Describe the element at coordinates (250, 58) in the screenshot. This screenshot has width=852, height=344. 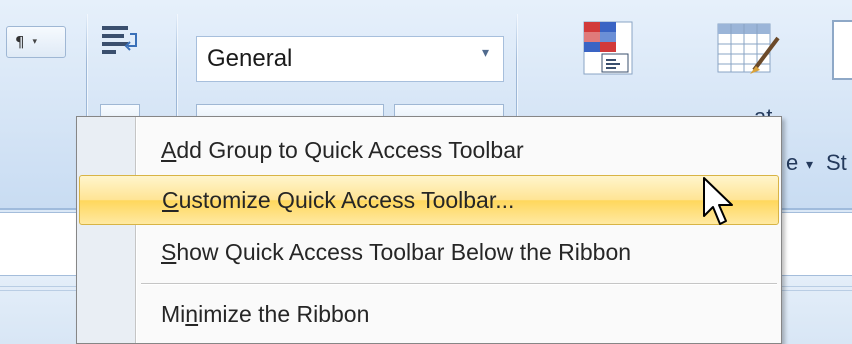
I see `number-format-value: General` at that location.